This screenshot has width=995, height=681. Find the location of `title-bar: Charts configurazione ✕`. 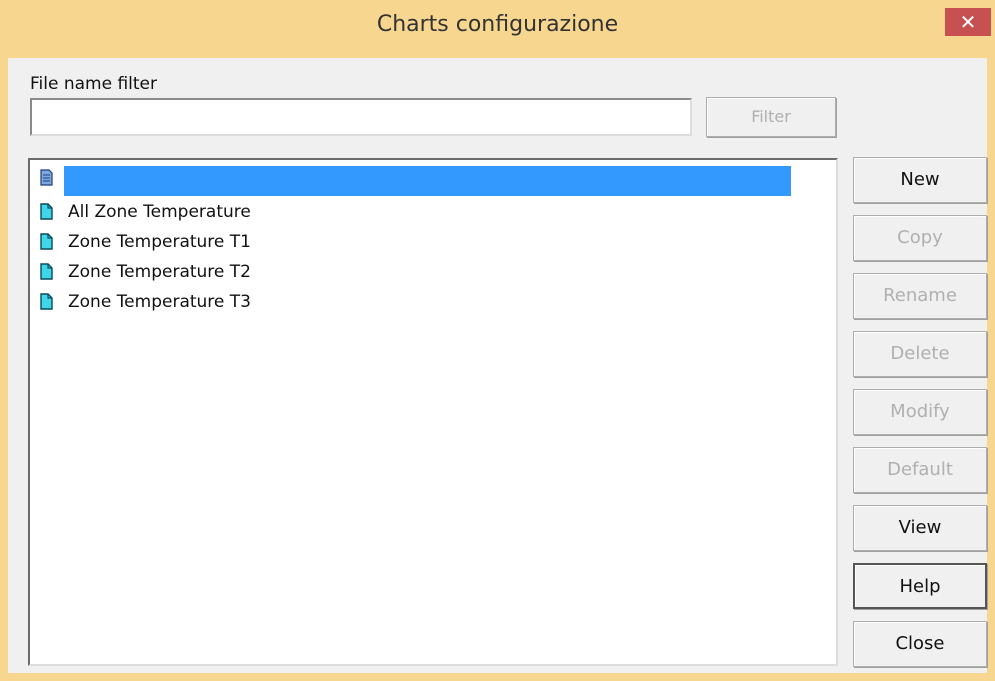

title-bar: Charts configurazione ✕ is located at coordinates (497, 29).